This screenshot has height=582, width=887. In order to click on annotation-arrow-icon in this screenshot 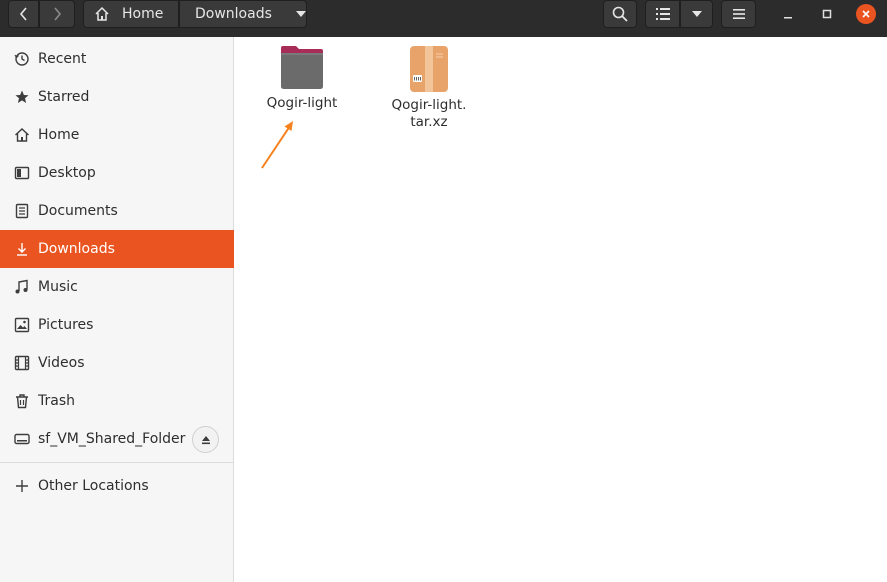, I will do `click(277, 145)`.